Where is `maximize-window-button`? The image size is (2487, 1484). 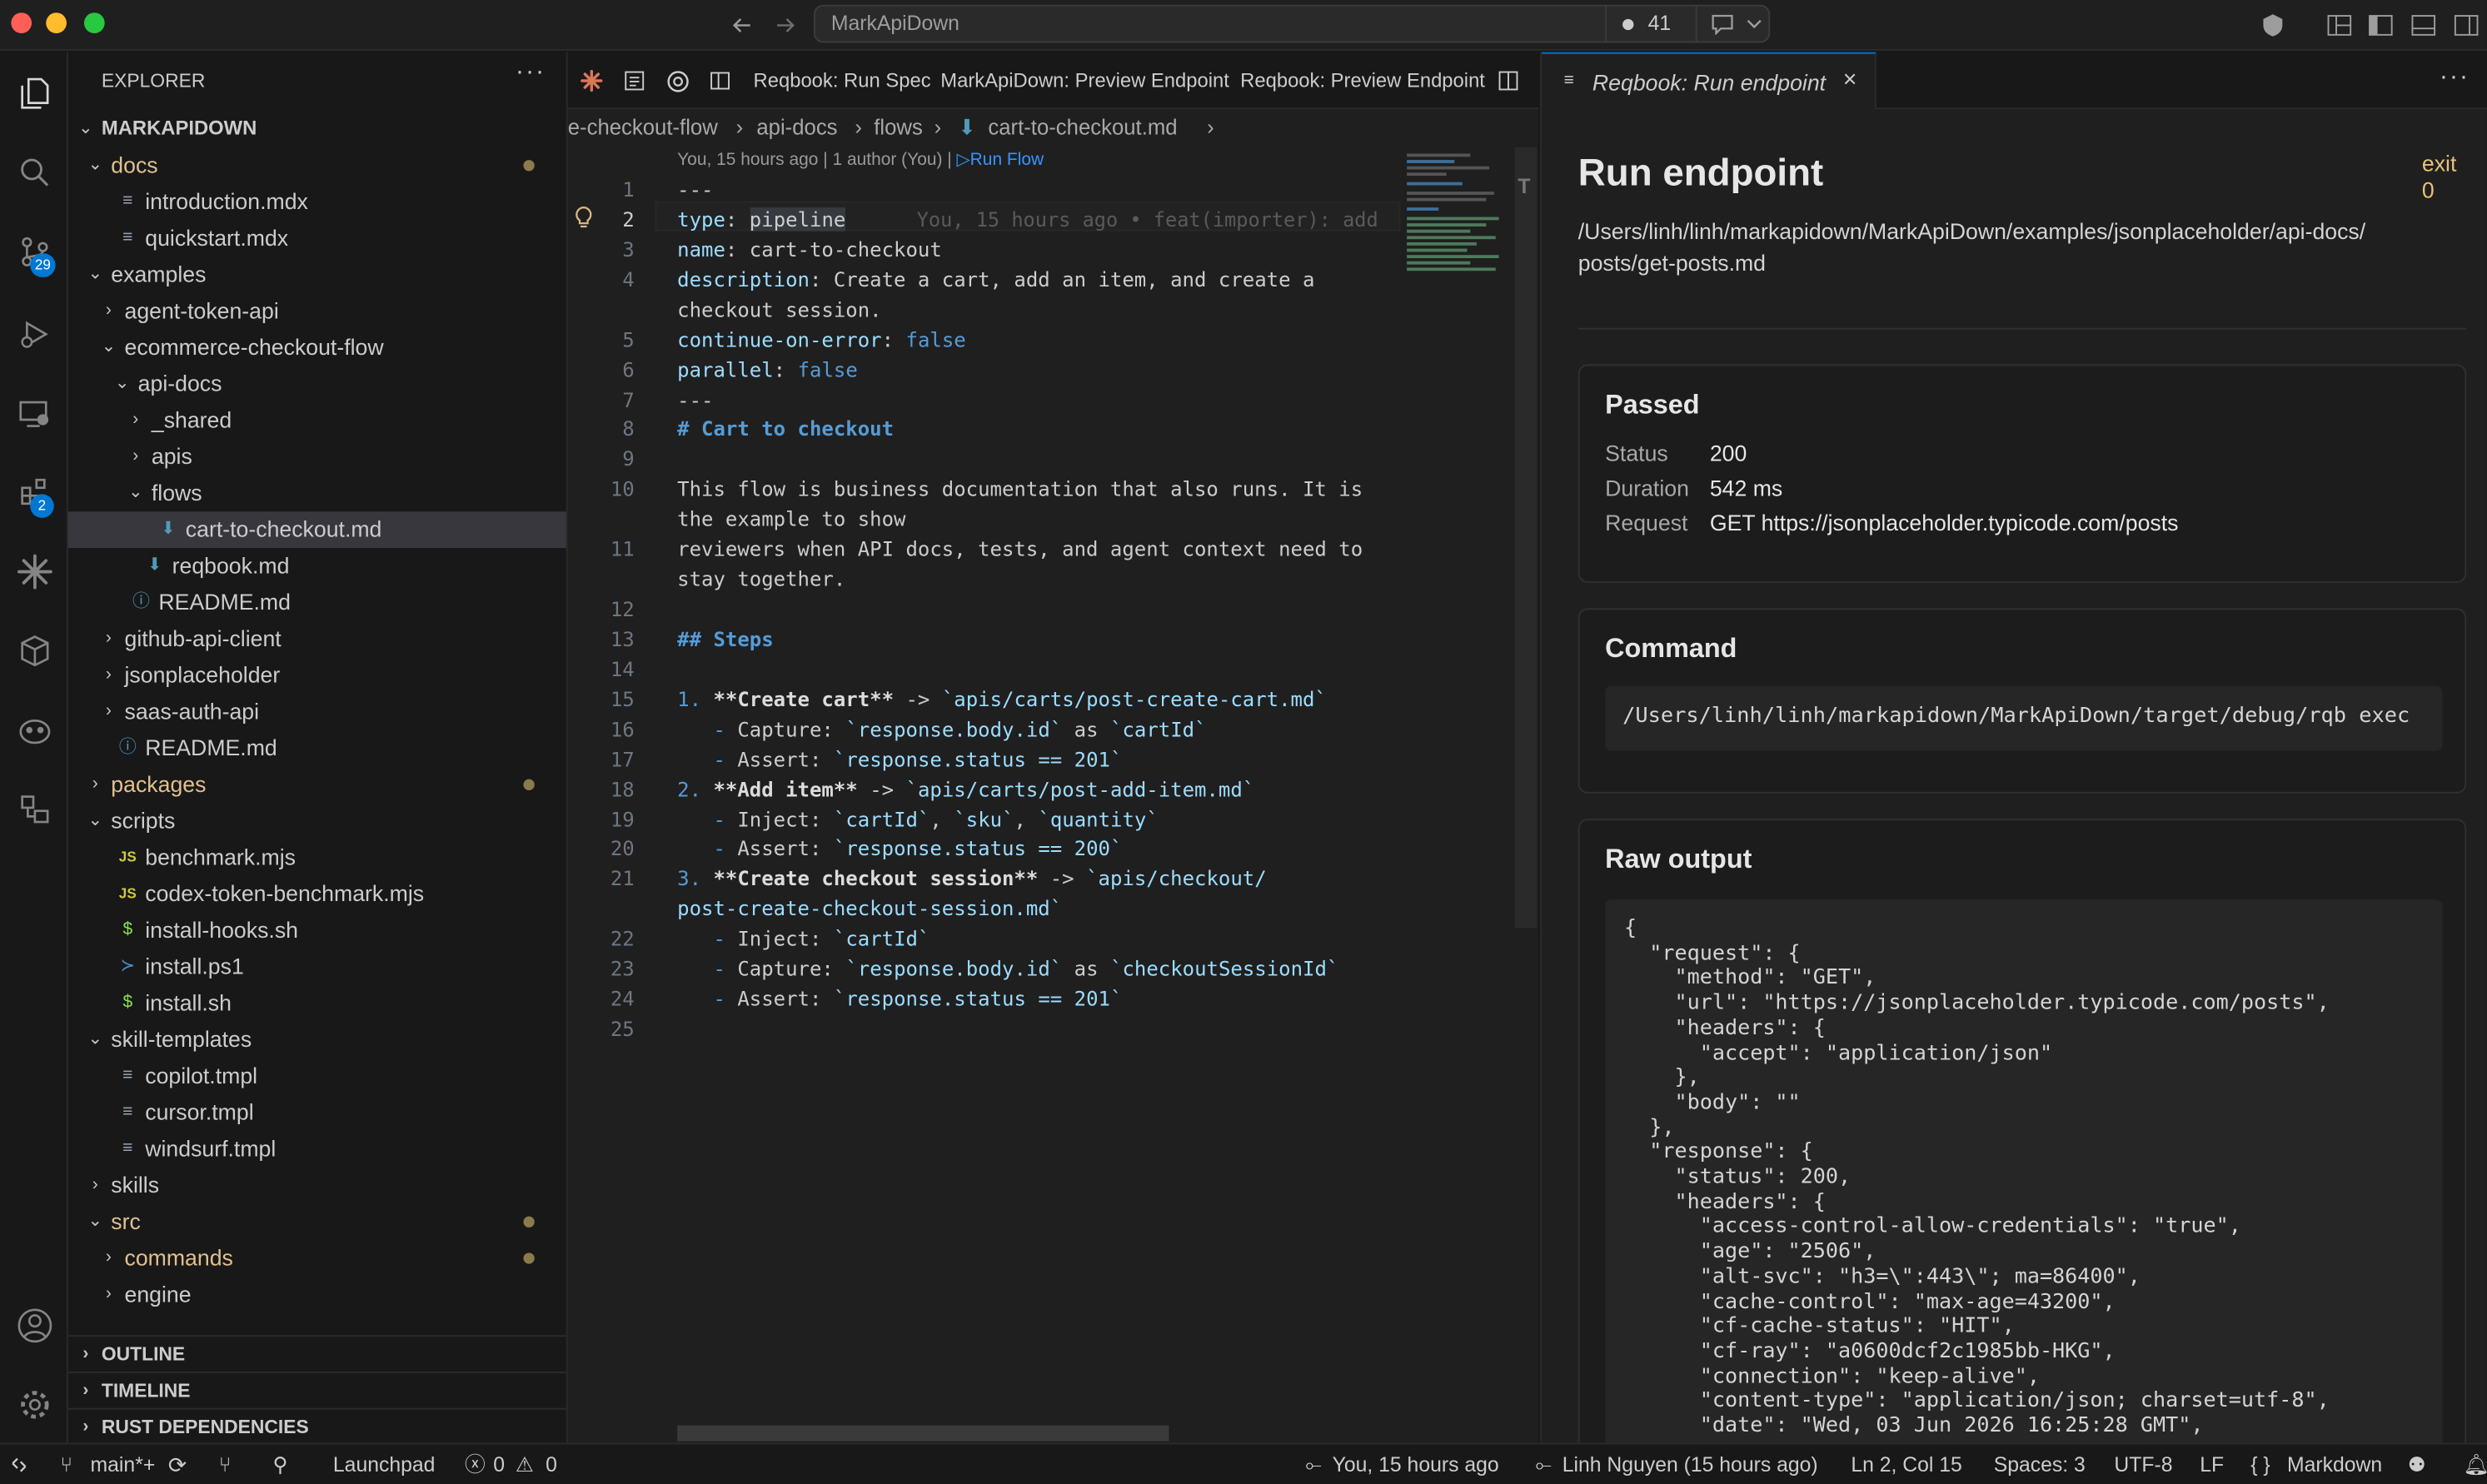
maximize-window-button is located at coordinates (94, 22).